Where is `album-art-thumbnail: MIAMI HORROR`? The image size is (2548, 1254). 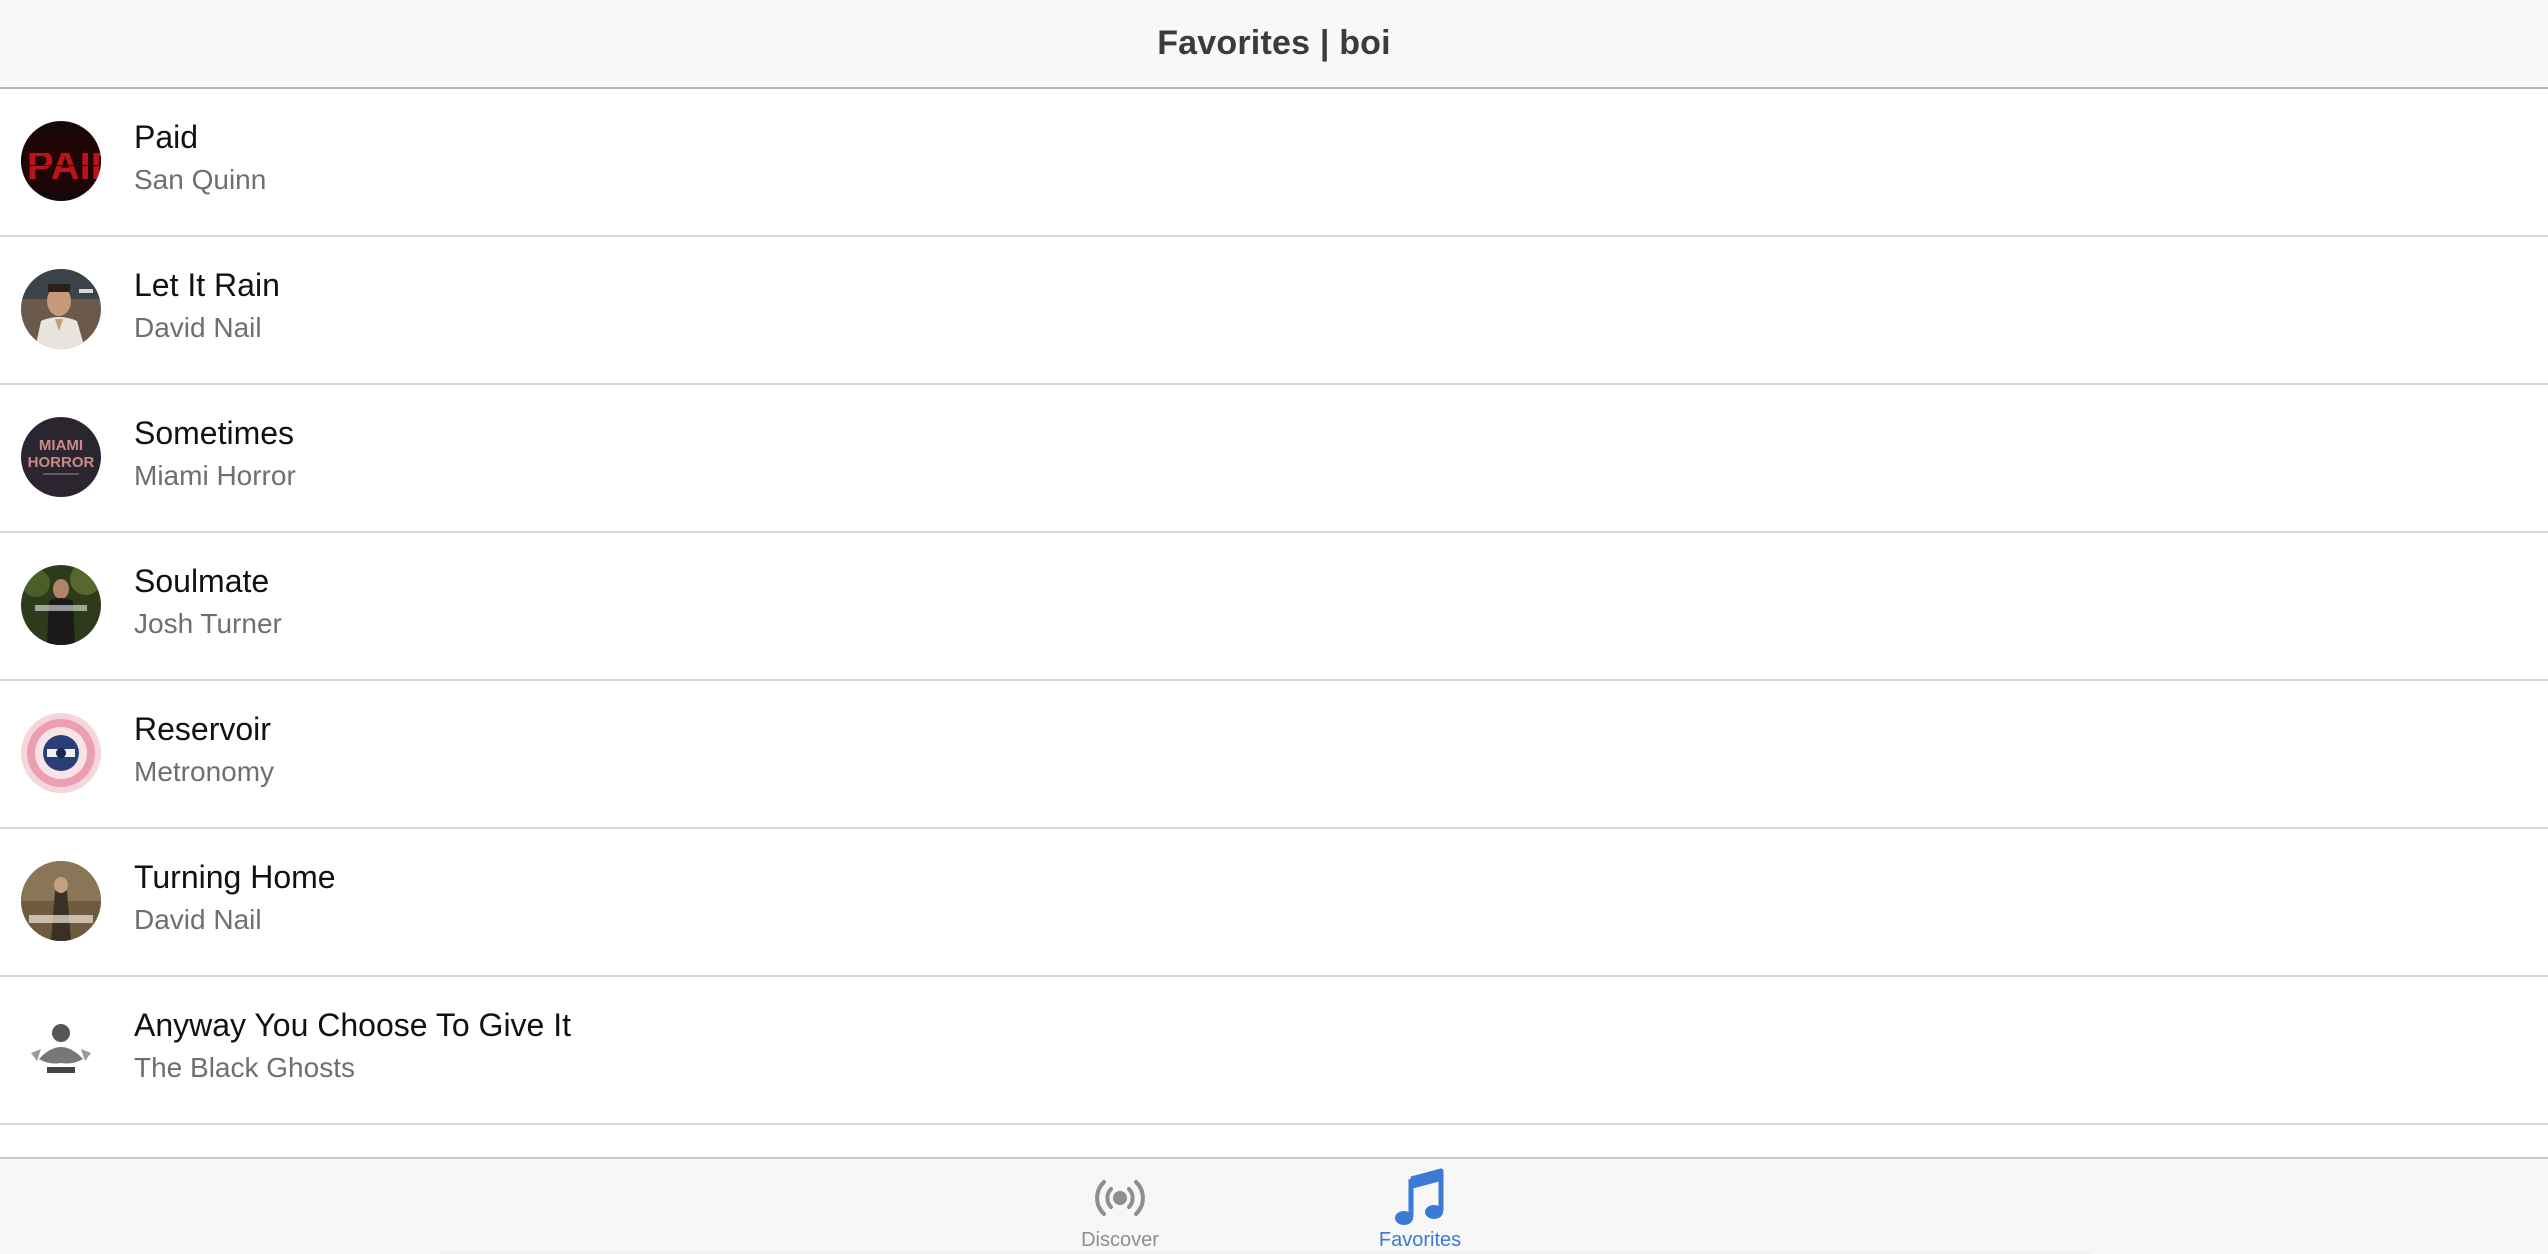 album-art-thumbnail: MIAMI HORROR is located at coordinates (61, 457).